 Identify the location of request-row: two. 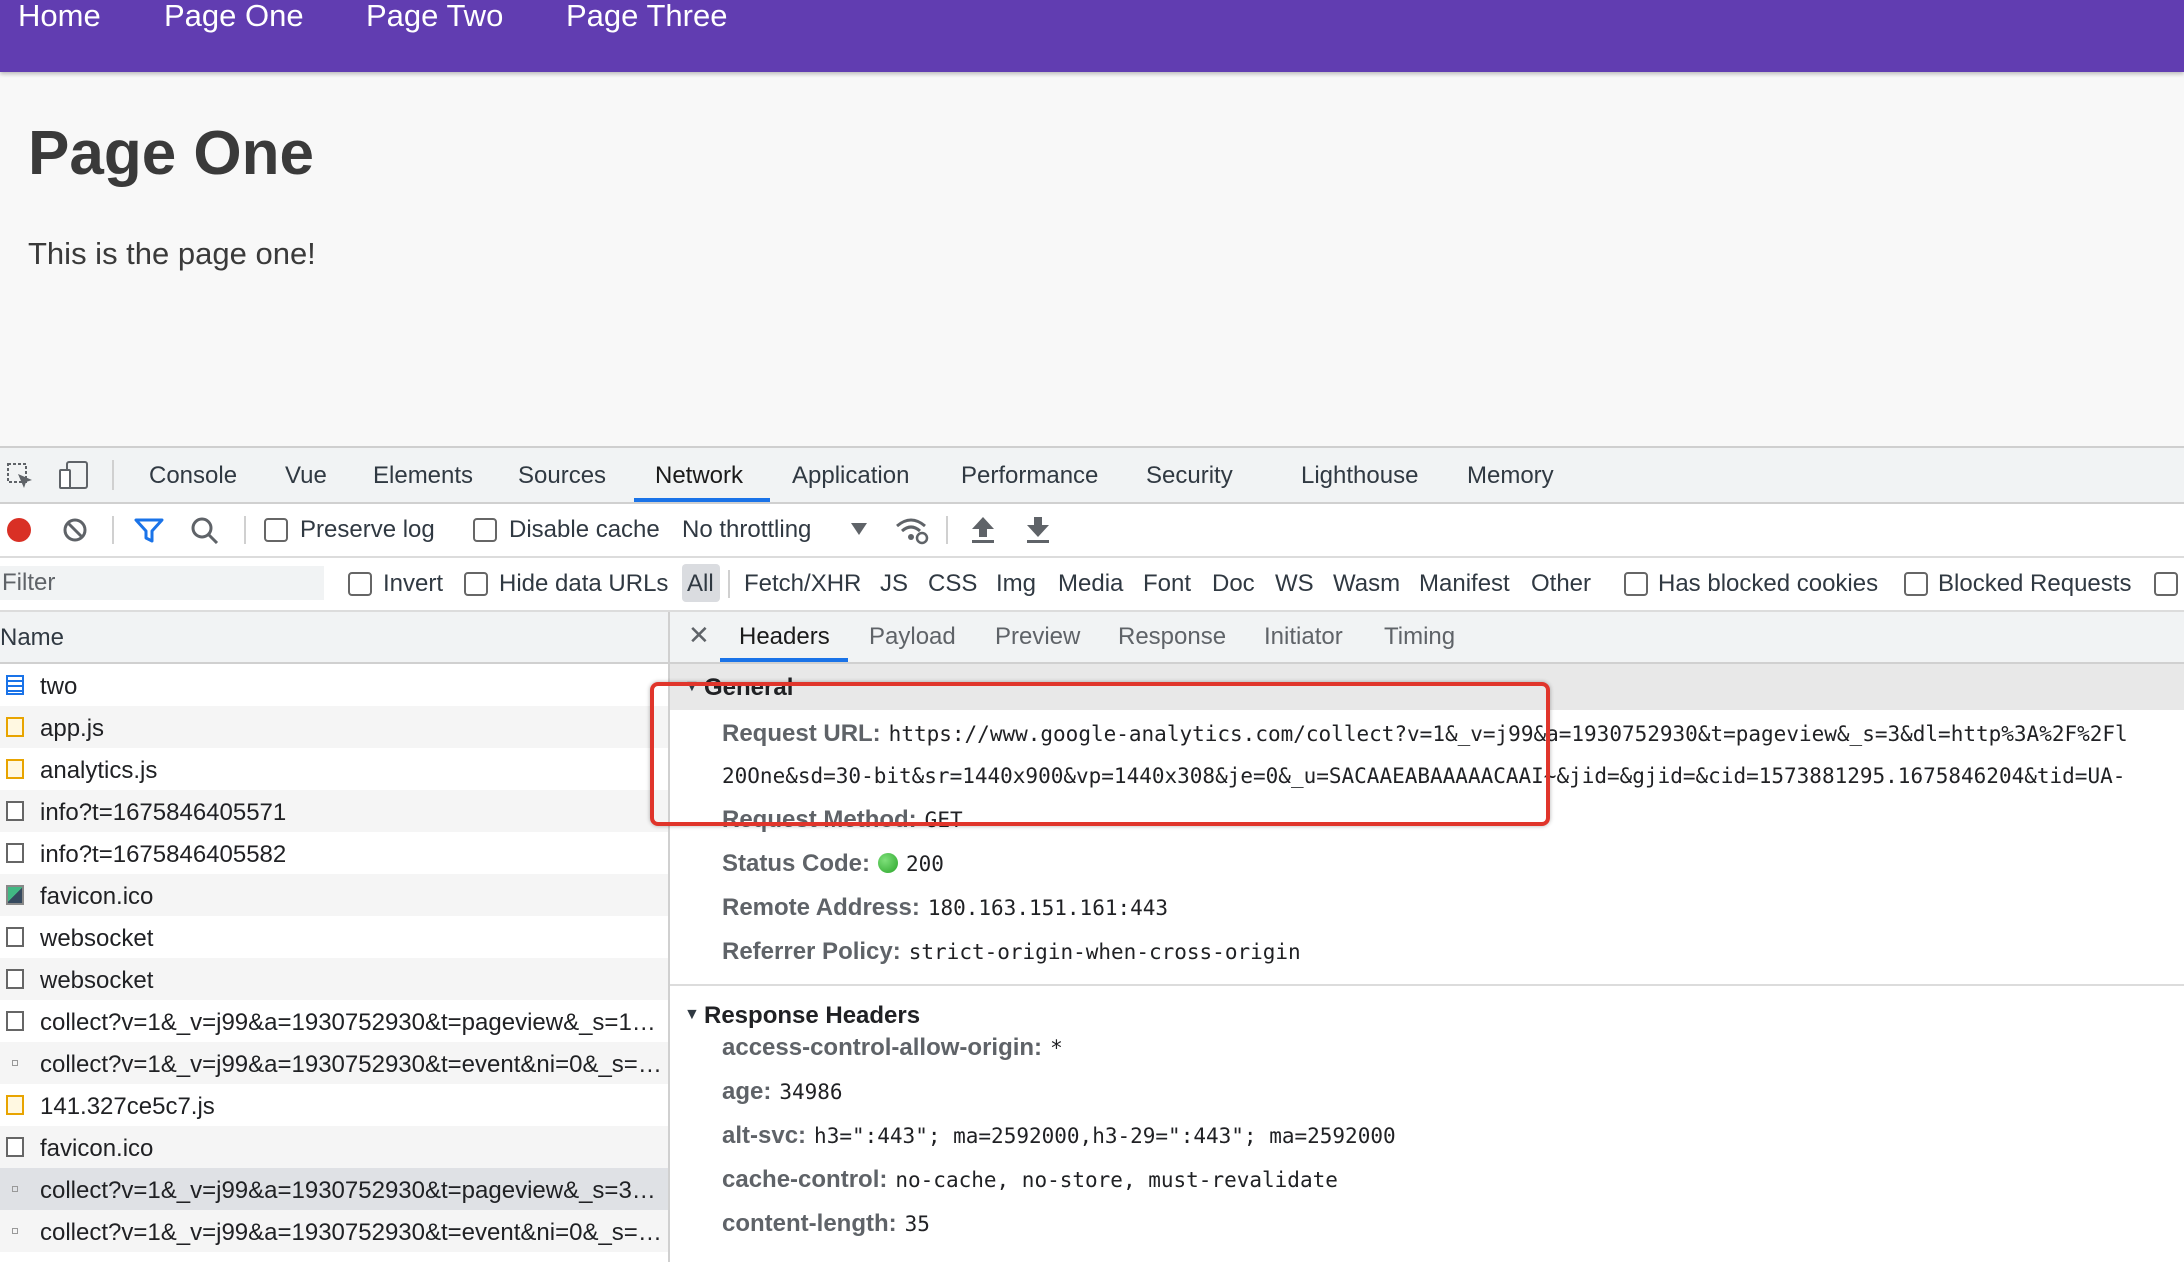
(334, 685).